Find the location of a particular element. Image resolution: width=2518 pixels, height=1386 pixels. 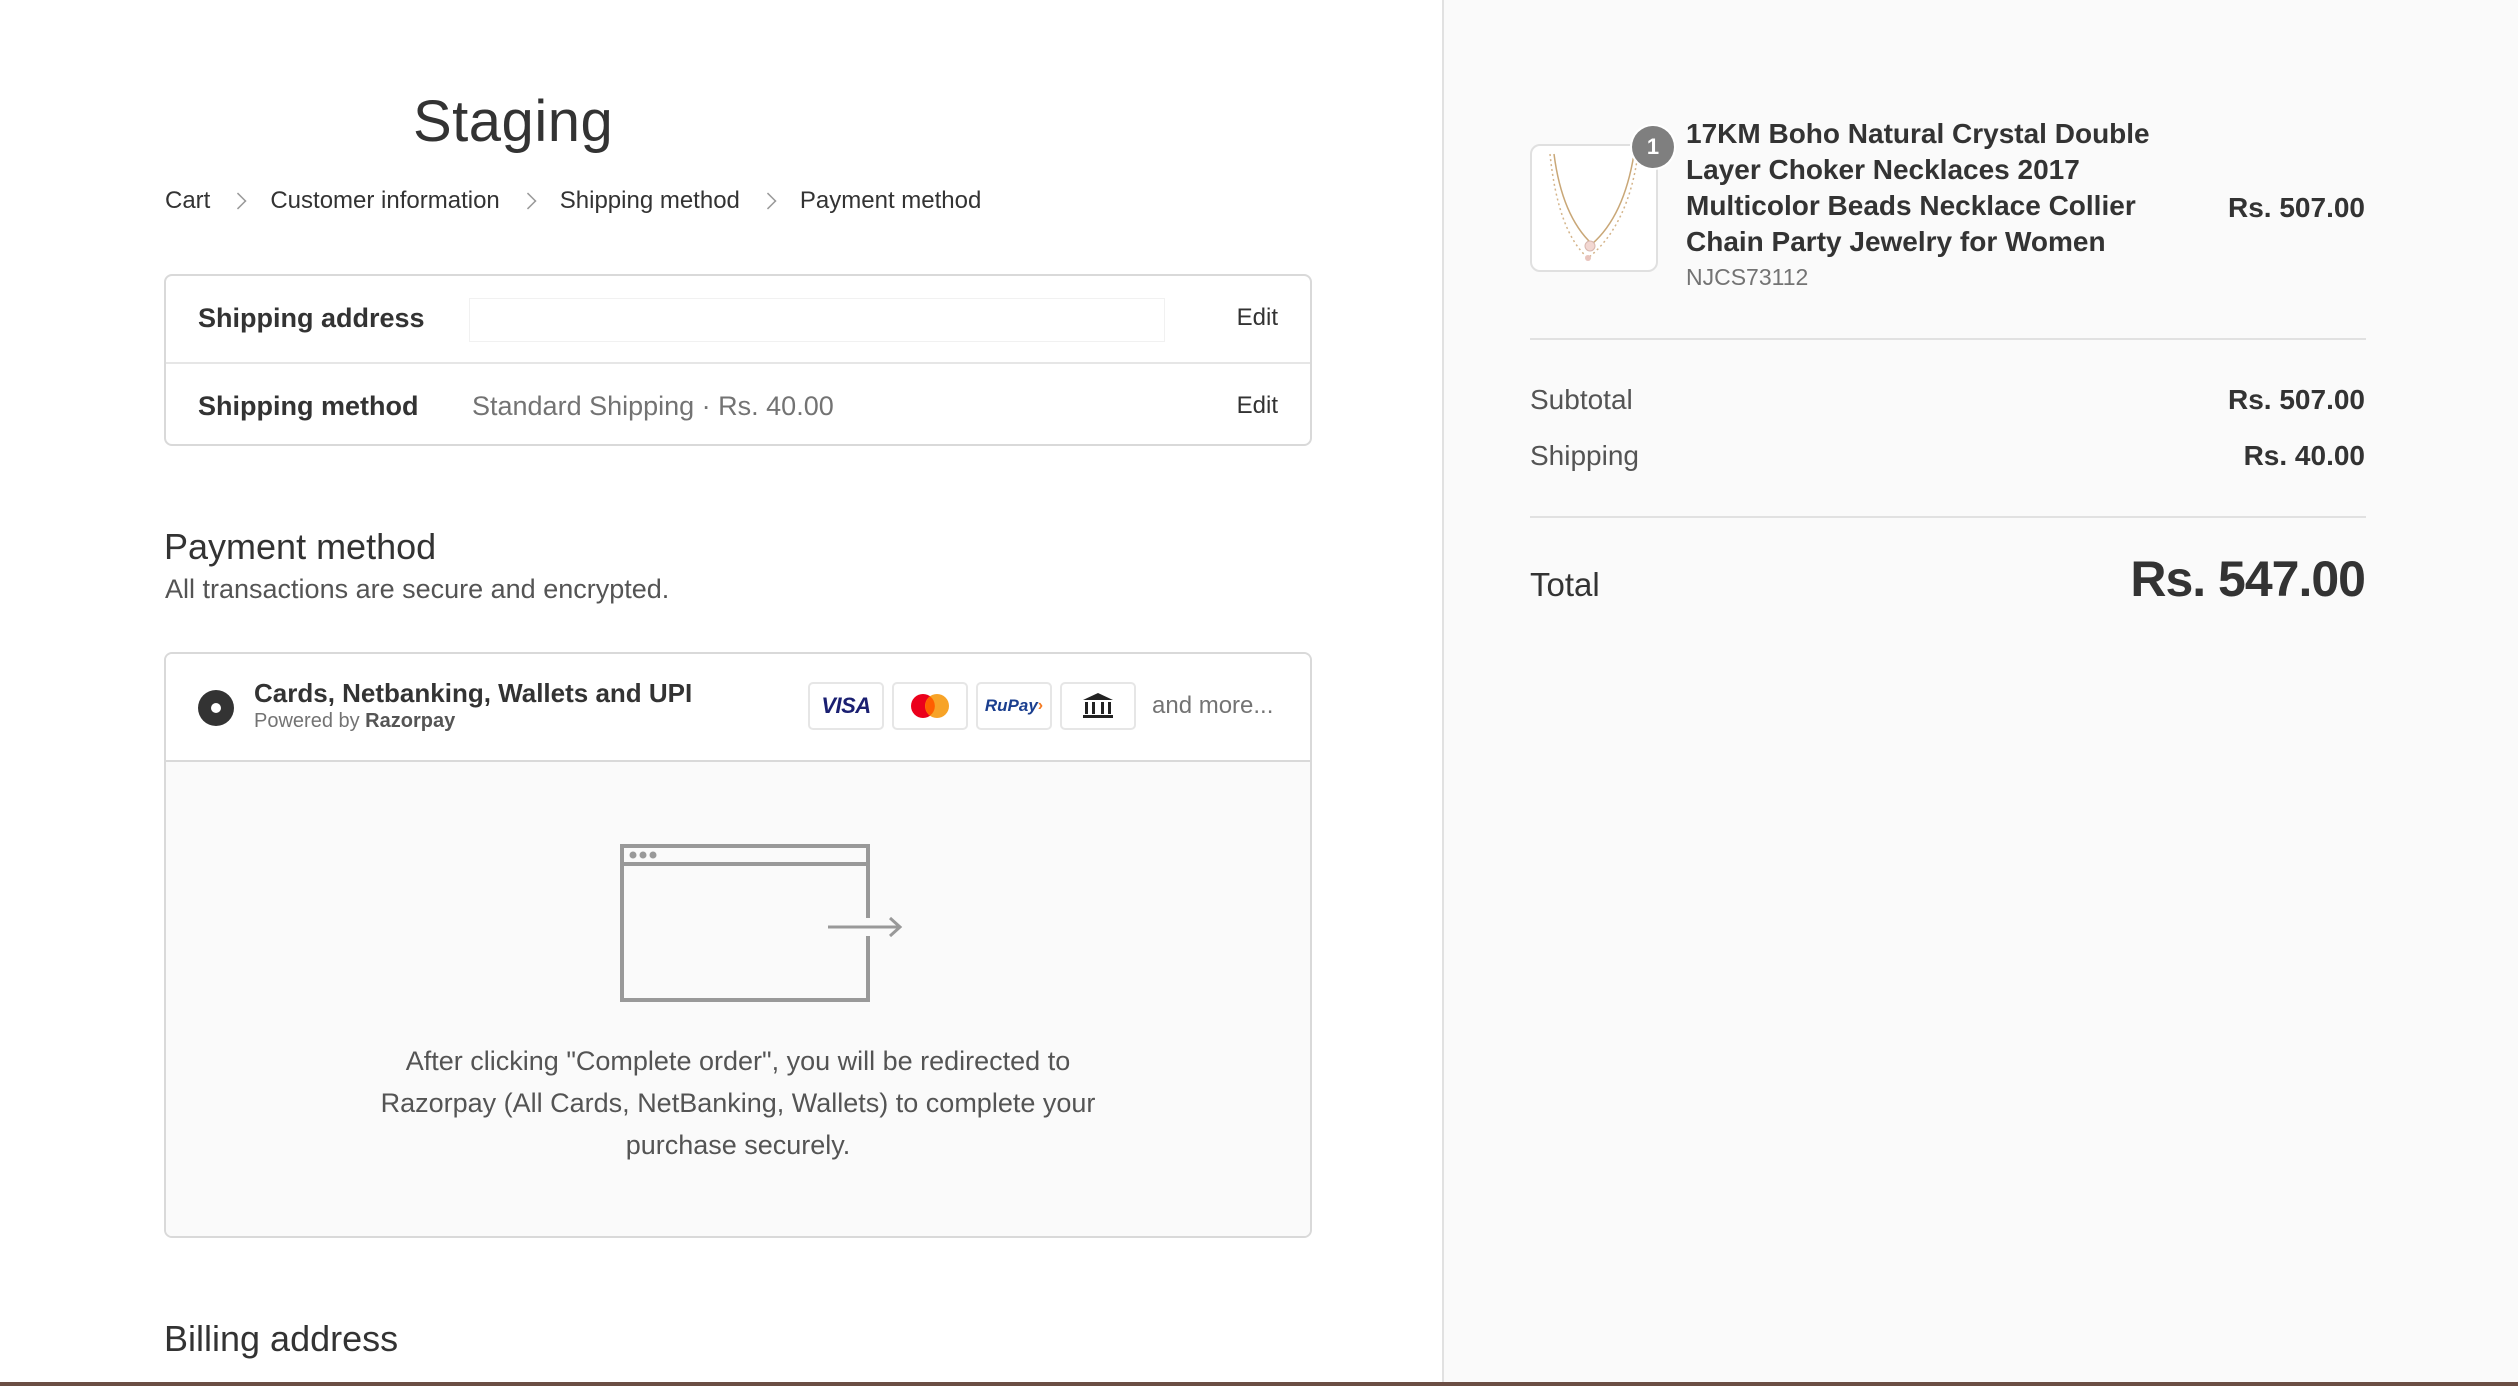

shipping-method-label: Shipping method is located at coordinates (308, 405).